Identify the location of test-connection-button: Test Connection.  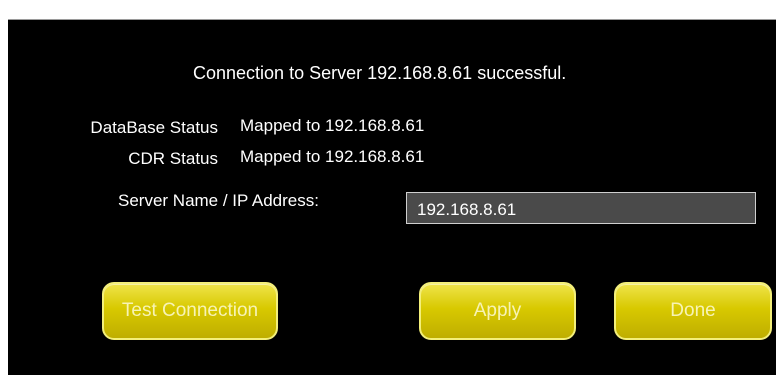
(190, 311).